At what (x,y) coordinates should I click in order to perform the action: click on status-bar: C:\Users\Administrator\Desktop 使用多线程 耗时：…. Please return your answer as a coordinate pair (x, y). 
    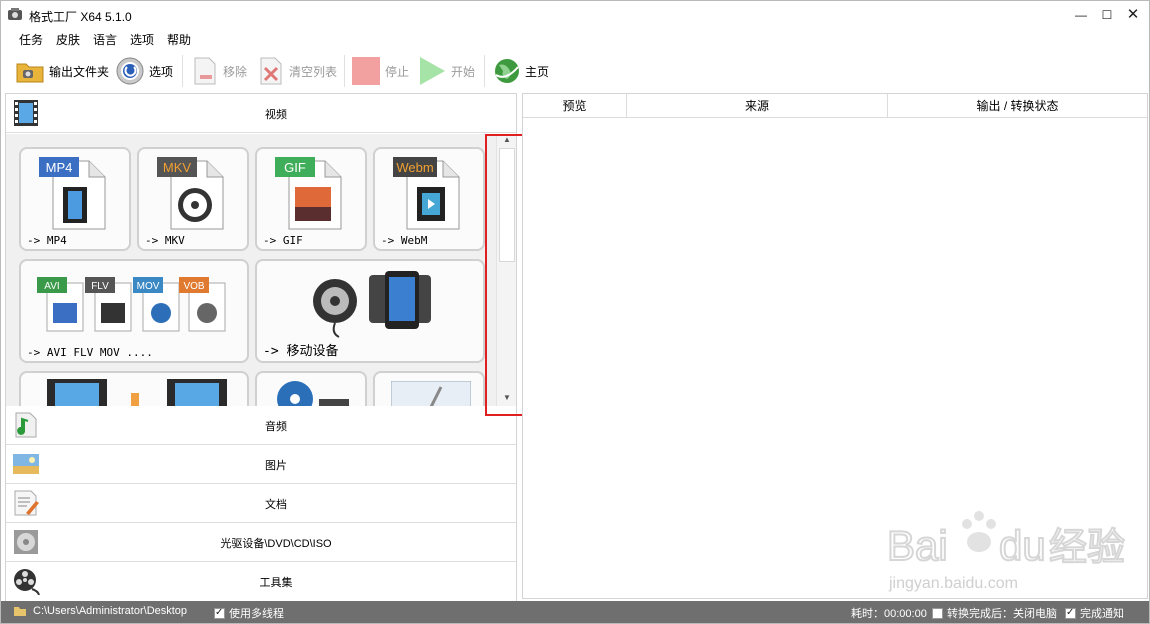
    Looking at the image, I should click on (575, 612).